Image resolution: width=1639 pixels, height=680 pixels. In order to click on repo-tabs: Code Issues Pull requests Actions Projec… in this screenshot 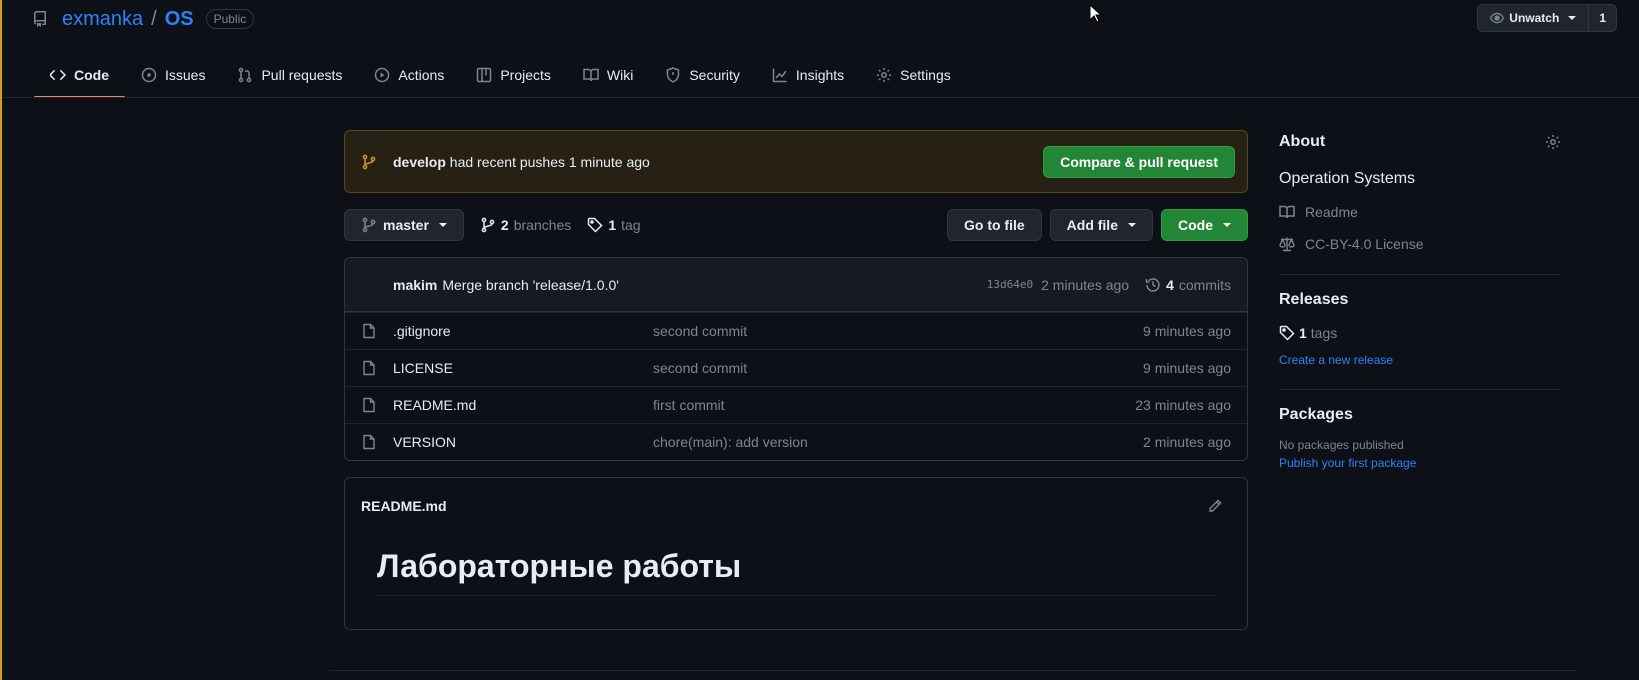, I will do `click(500, 75)`.